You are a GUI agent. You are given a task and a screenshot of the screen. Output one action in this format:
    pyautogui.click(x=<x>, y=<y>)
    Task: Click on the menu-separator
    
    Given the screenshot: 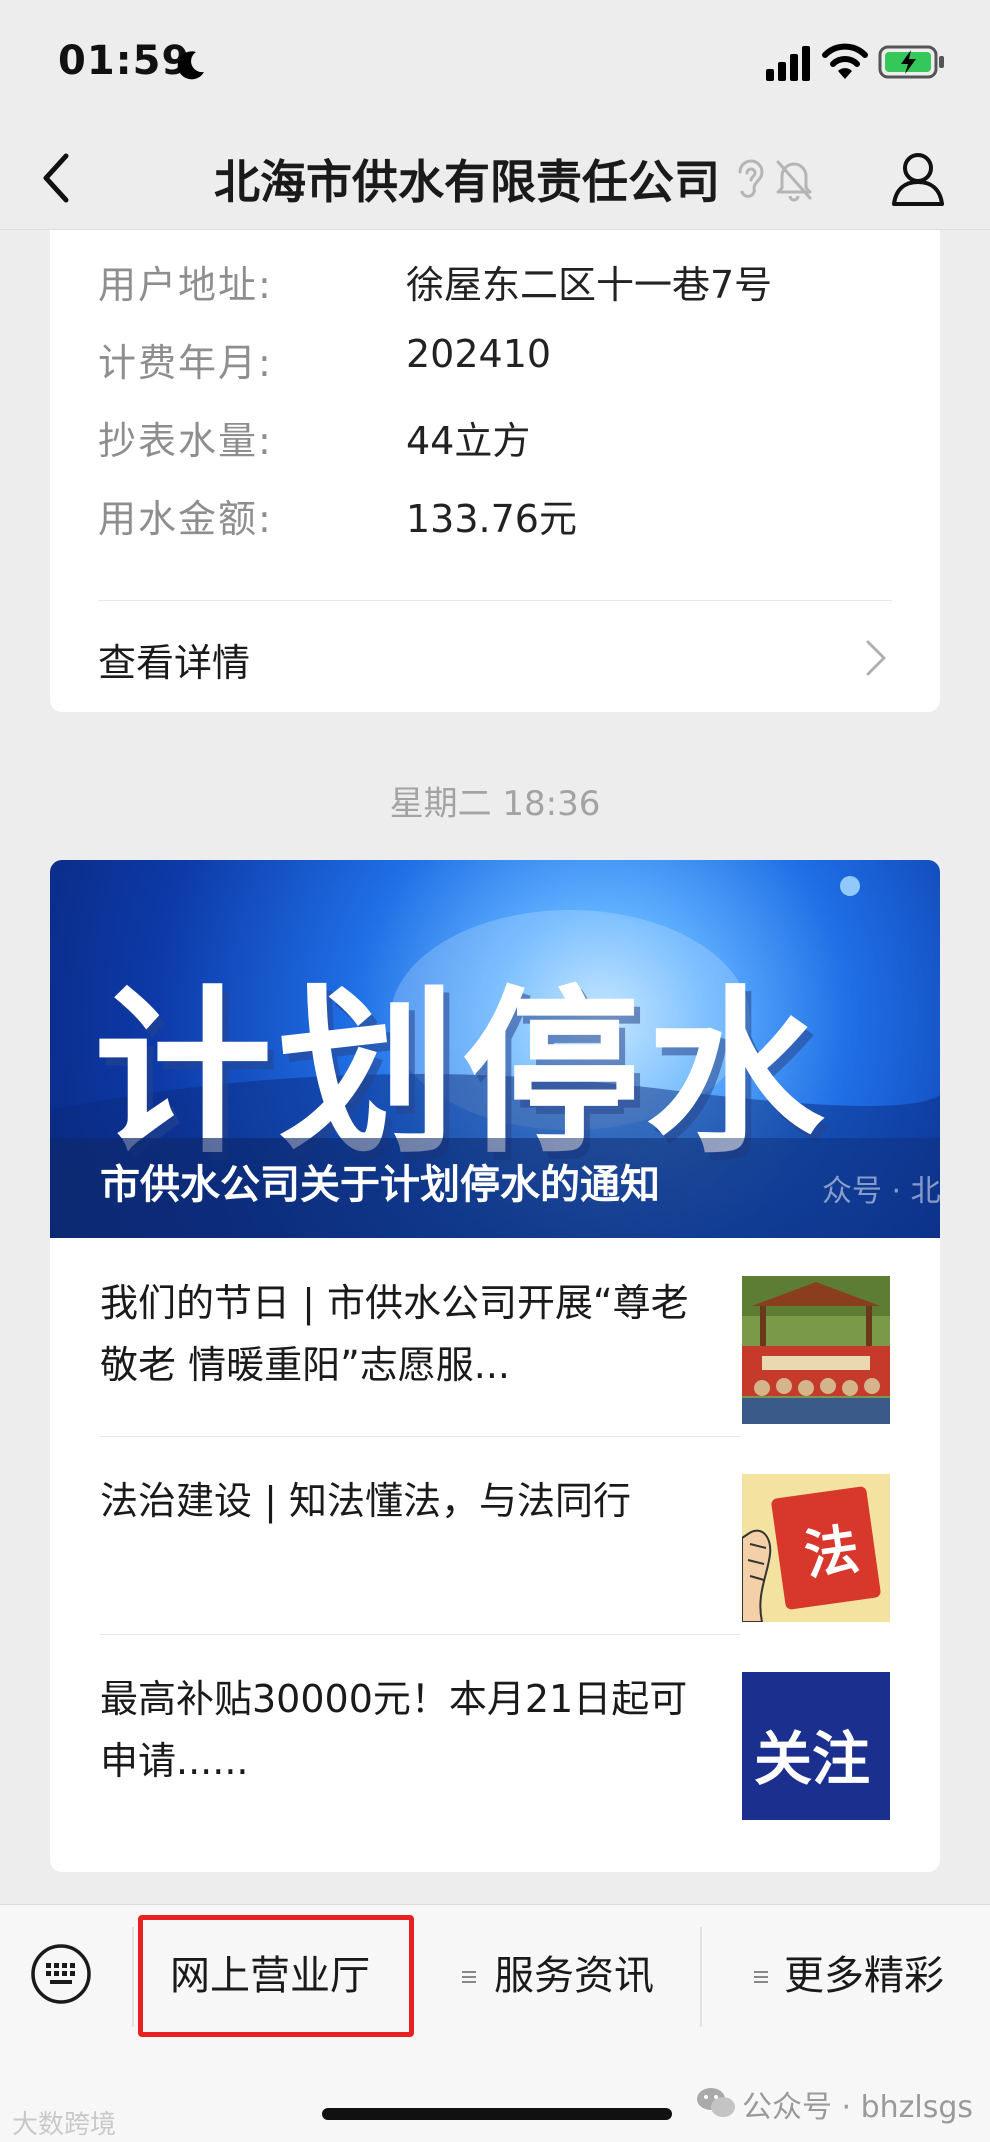 What is the action you would take?
    pyautogui.click(x=133, y=1977)
    